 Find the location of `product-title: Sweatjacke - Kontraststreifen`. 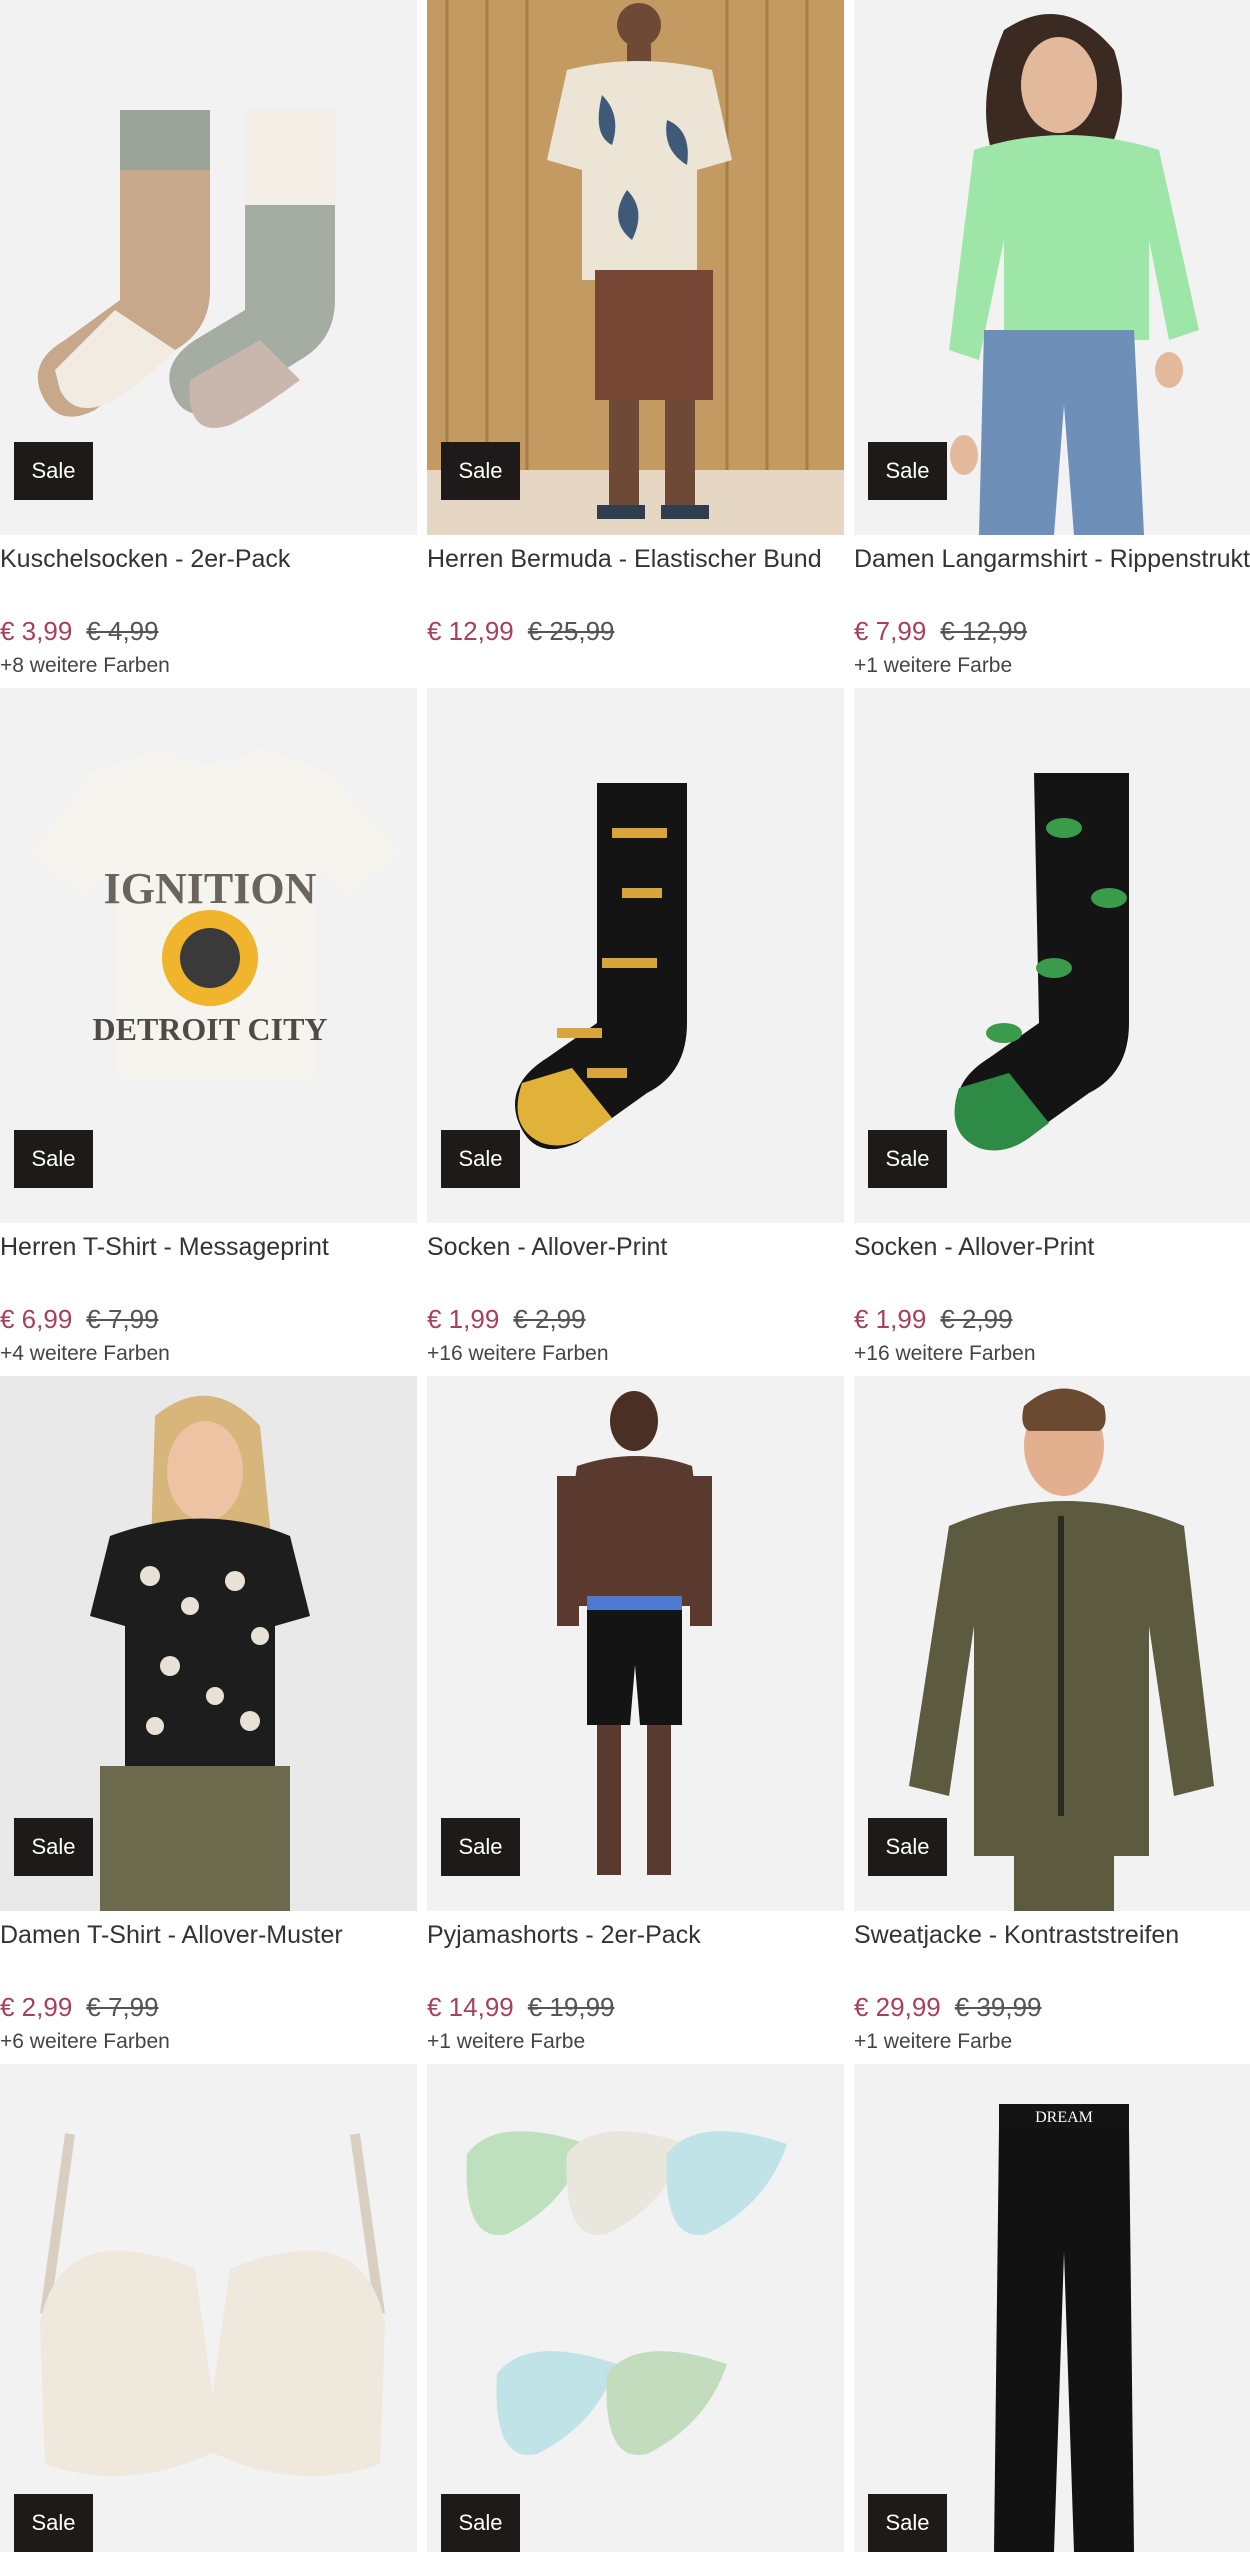

product-title: Sweatjacke - Kontraststreifen is located at coordinates (1052, 1935).